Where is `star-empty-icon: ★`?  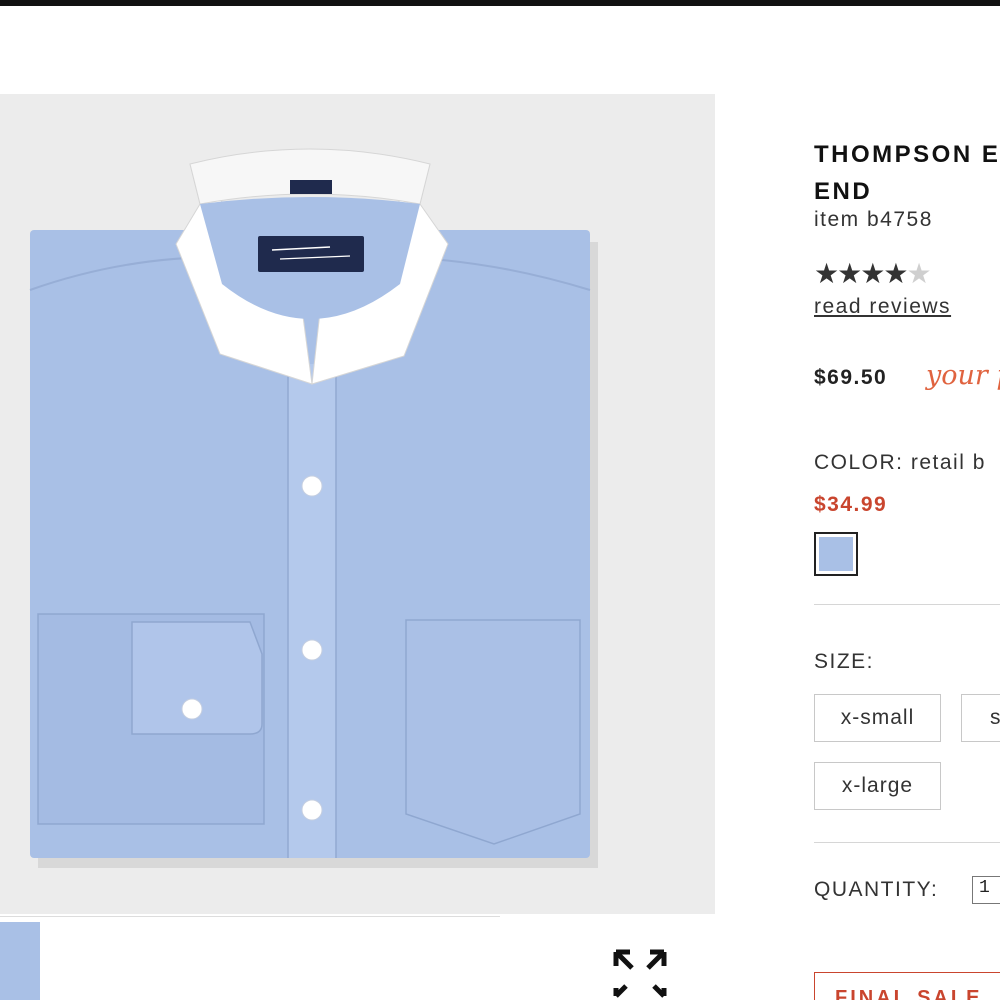 star-empty-icon: ★ is located at coordinates (918, 273).